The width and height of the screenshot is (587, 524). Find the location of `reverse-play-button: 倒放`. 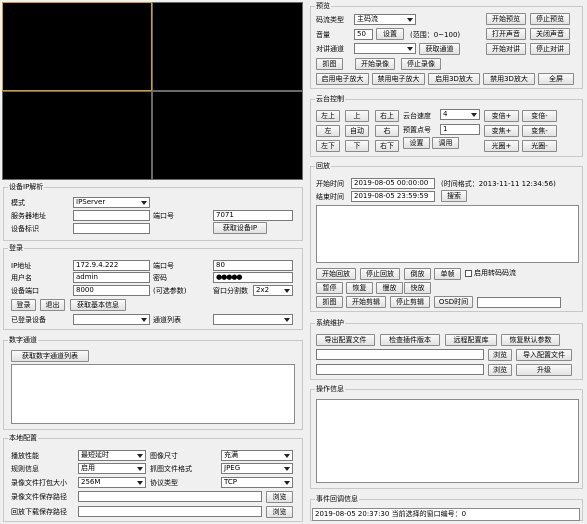

reverse-play-button: 倒放 is located at coordinates (417, 274).